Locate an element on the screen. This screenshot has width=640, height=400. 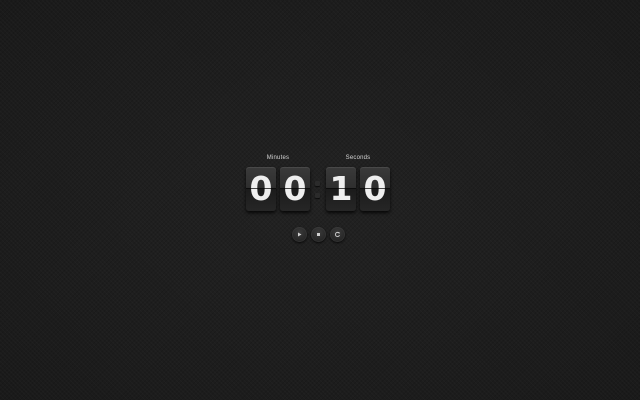
minutes-tens-digit: 0 is located at coordinates (261, 189).